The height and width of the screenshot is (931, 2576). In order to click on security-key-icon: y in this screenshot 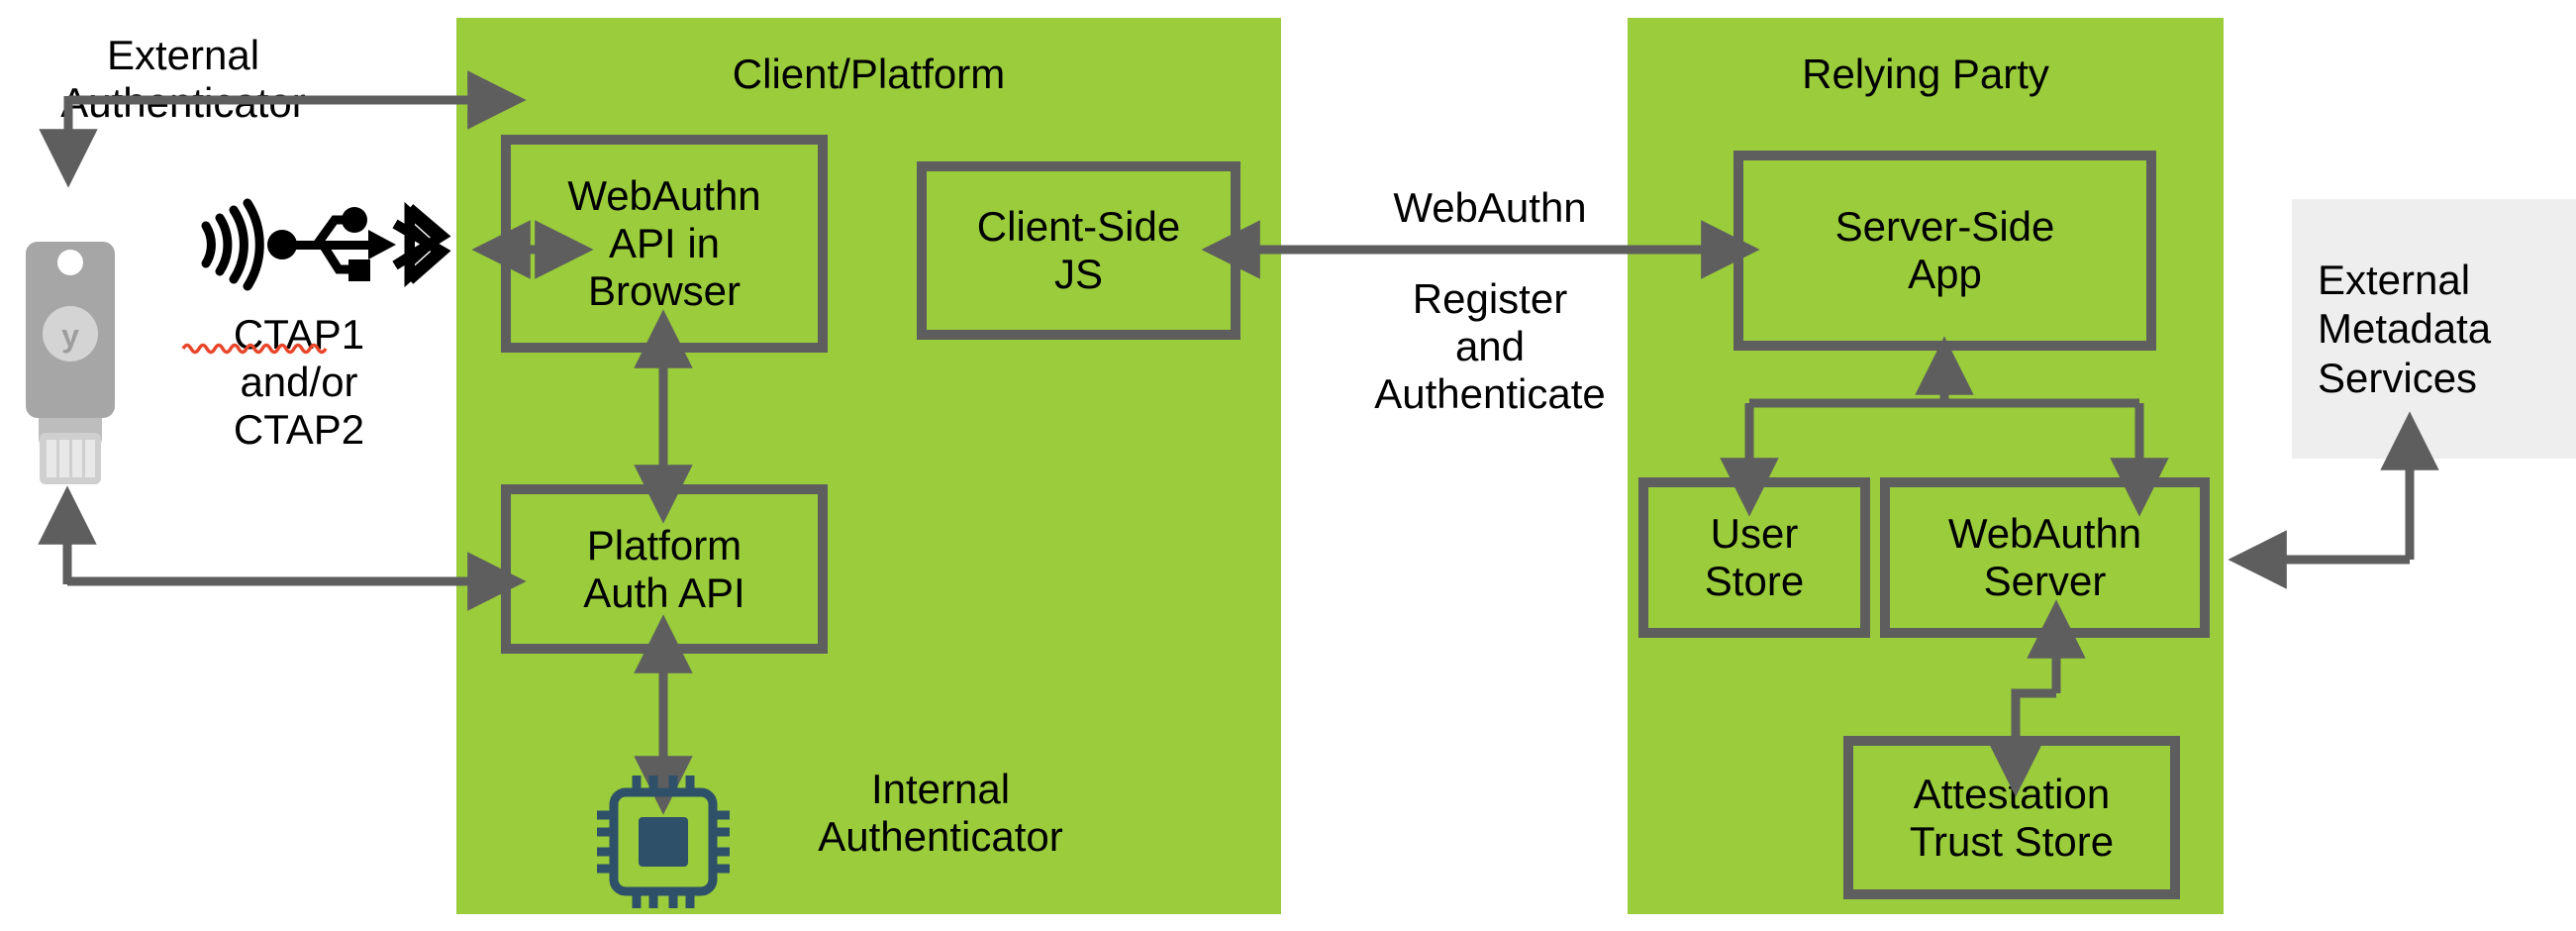, I will do `click(70, 363)`.